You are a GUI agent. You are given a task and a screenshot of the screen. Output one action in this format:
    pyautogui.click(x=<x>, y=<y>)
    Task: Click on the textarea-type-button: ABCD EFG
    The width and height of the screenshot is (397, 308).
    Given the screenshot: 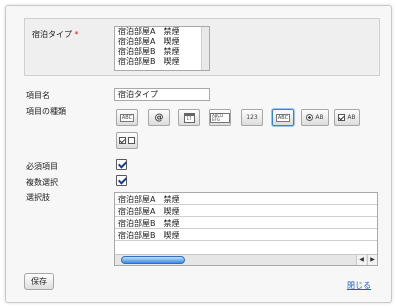 What is the action you would take?
    pyautogui.click(x=220, y=117)
    